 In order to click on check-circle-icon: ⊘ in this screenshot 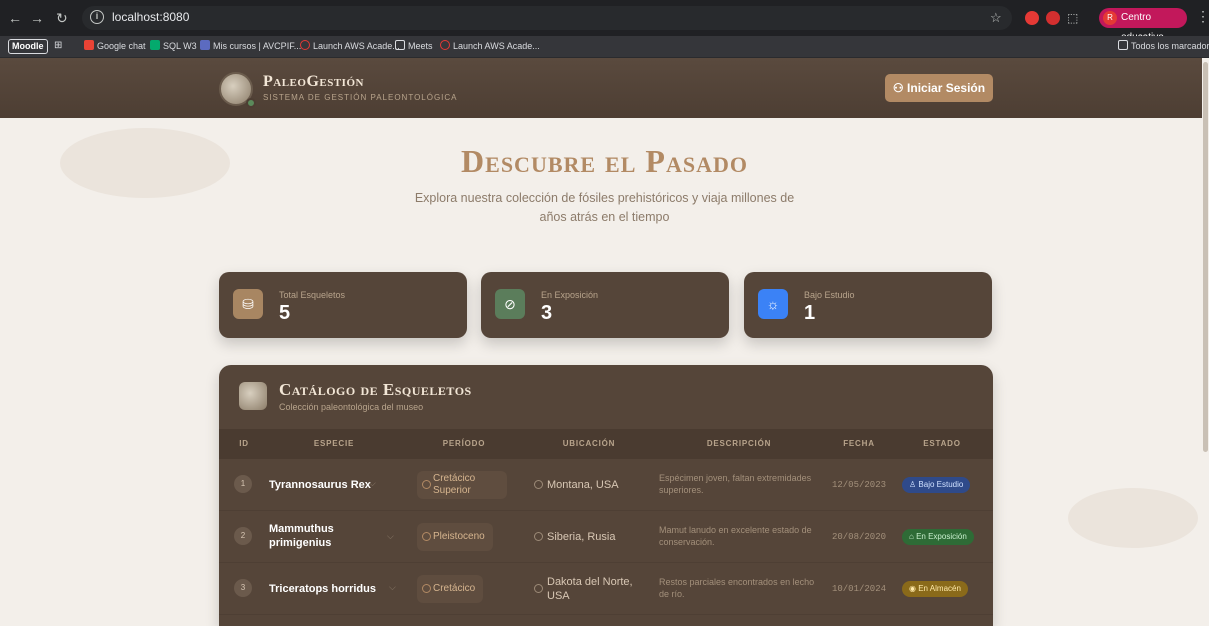, I will do `click(510, 304)`.